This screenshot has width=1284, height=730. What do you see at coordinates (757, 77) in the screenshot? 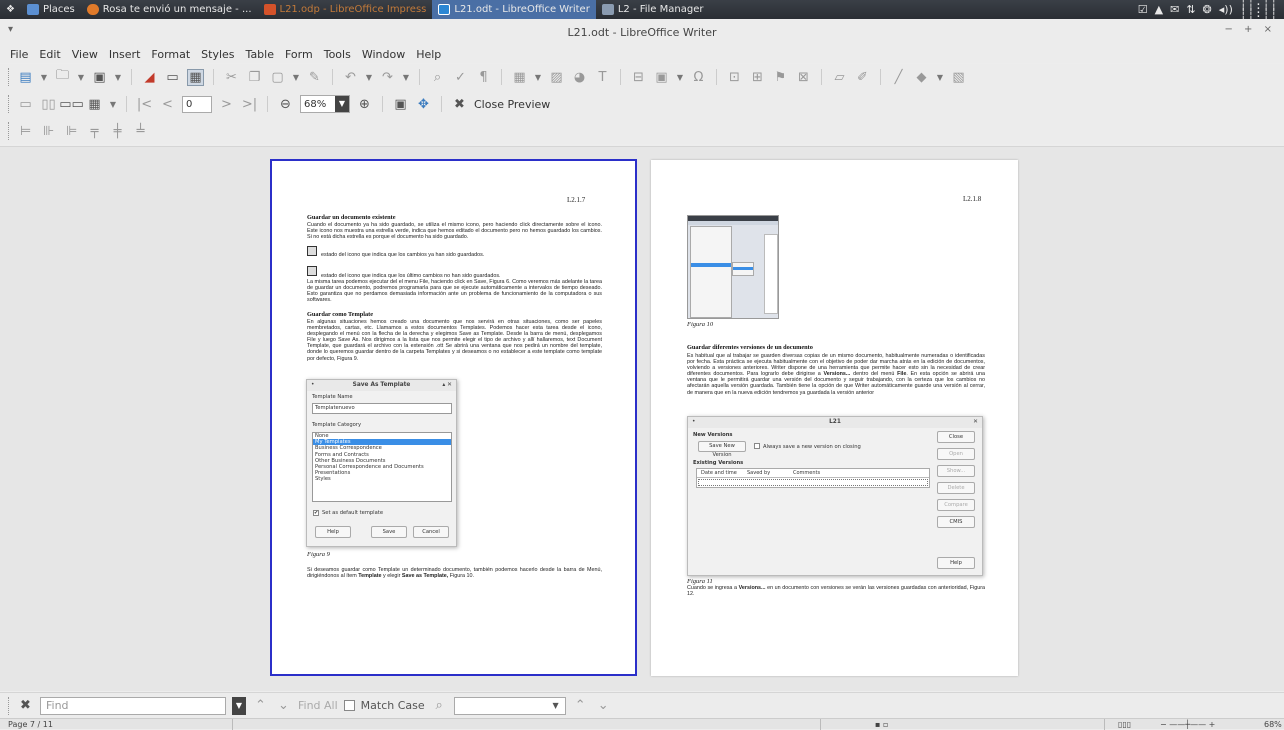
I see `footnote-icon: ⊞` at bounding box center [757, 77].